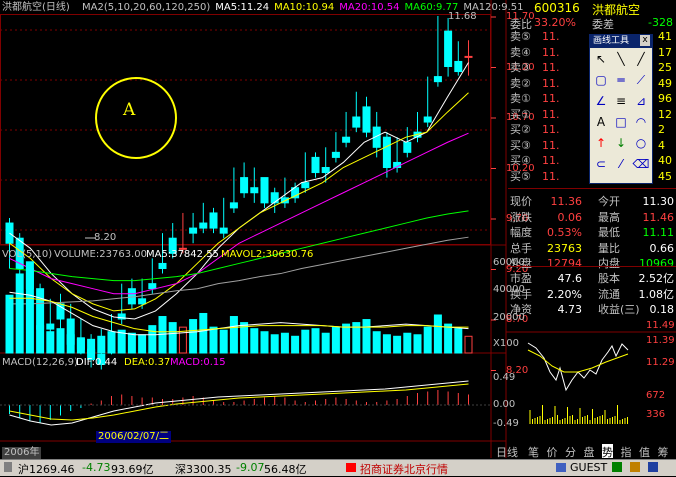 Image resolution: width=676 pixels, height=477 pixels. What do you see at coordinates (520, 52) in the screenshot?
I see `order-level-label: 卖④` at bounding box center [520, 52].